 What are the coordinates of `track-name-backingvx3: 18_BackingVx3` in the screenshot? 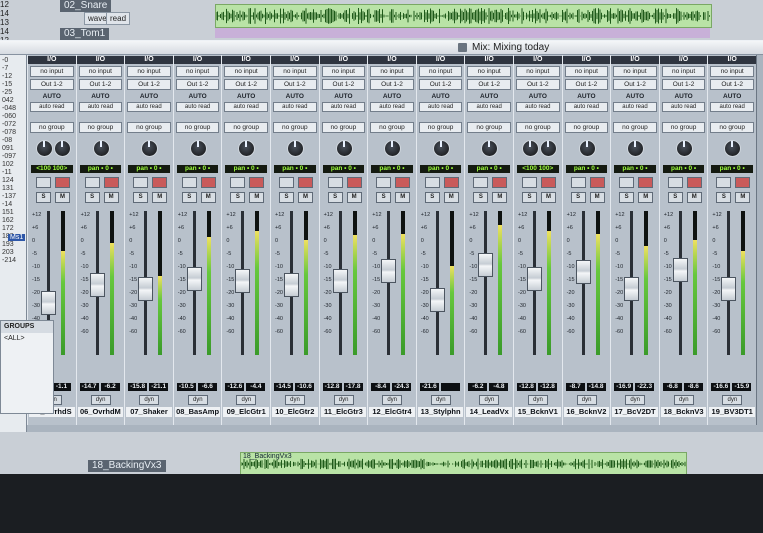 It's located at (127, 466).